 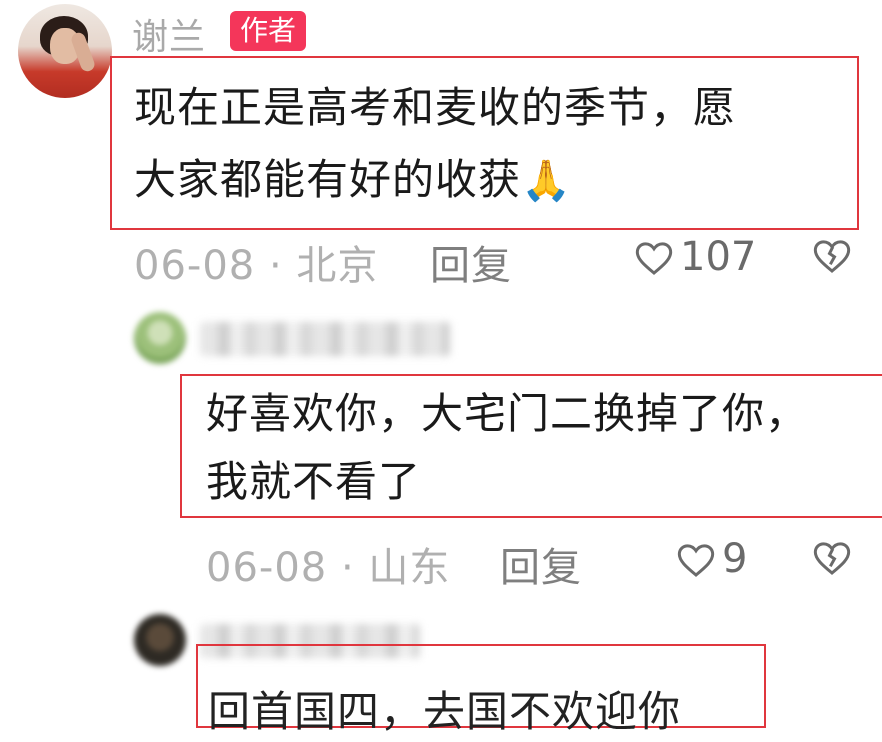 I want to click on comment-text-line: 现在正是高考和麦收的季节，愿, so click(x=435, y=107).